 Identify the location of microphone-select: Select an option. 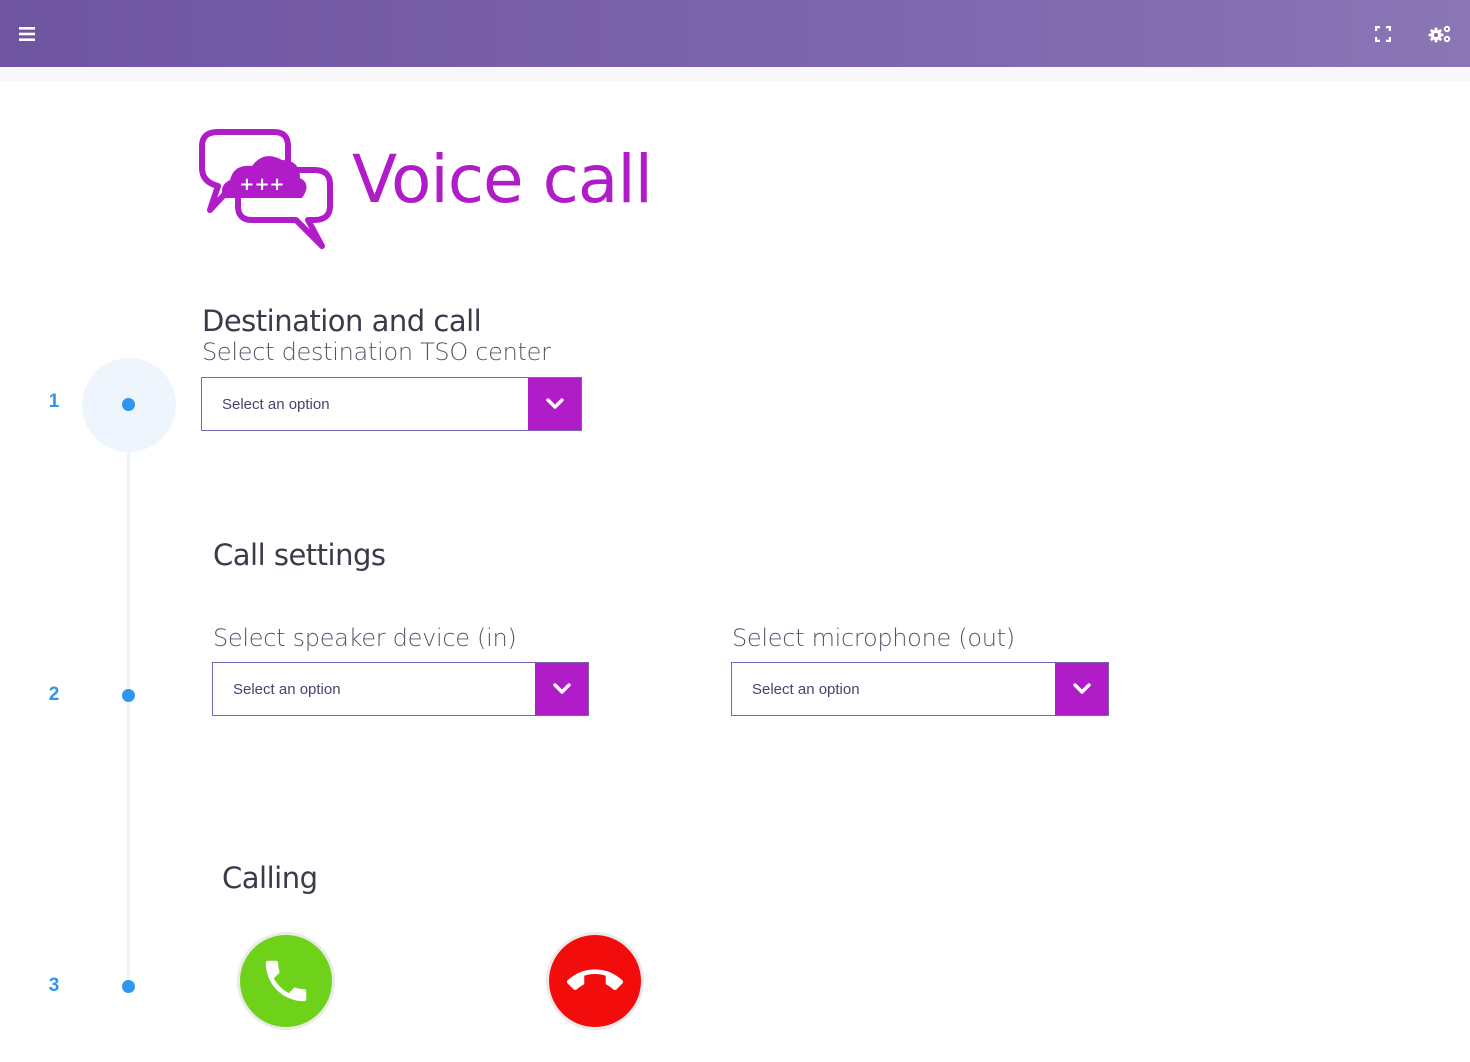
(920, 689).